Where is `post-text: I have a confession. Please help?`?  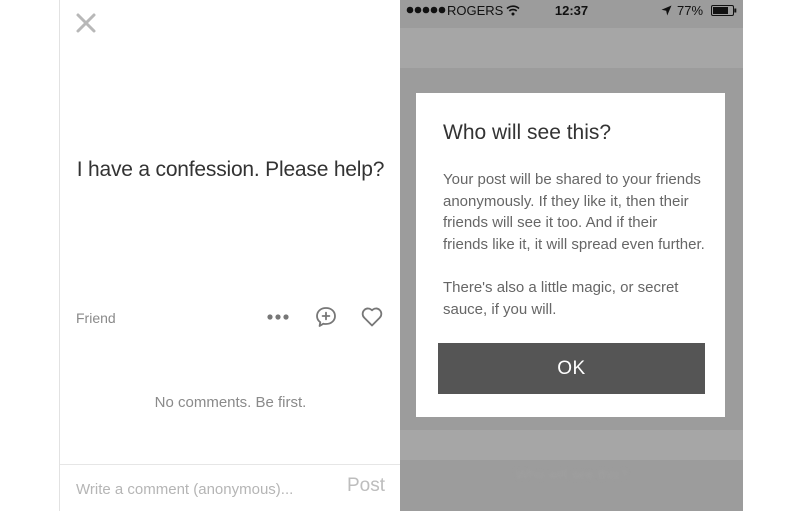
post-text: I have a confession. Please help? is located at coordinates (230, 169).